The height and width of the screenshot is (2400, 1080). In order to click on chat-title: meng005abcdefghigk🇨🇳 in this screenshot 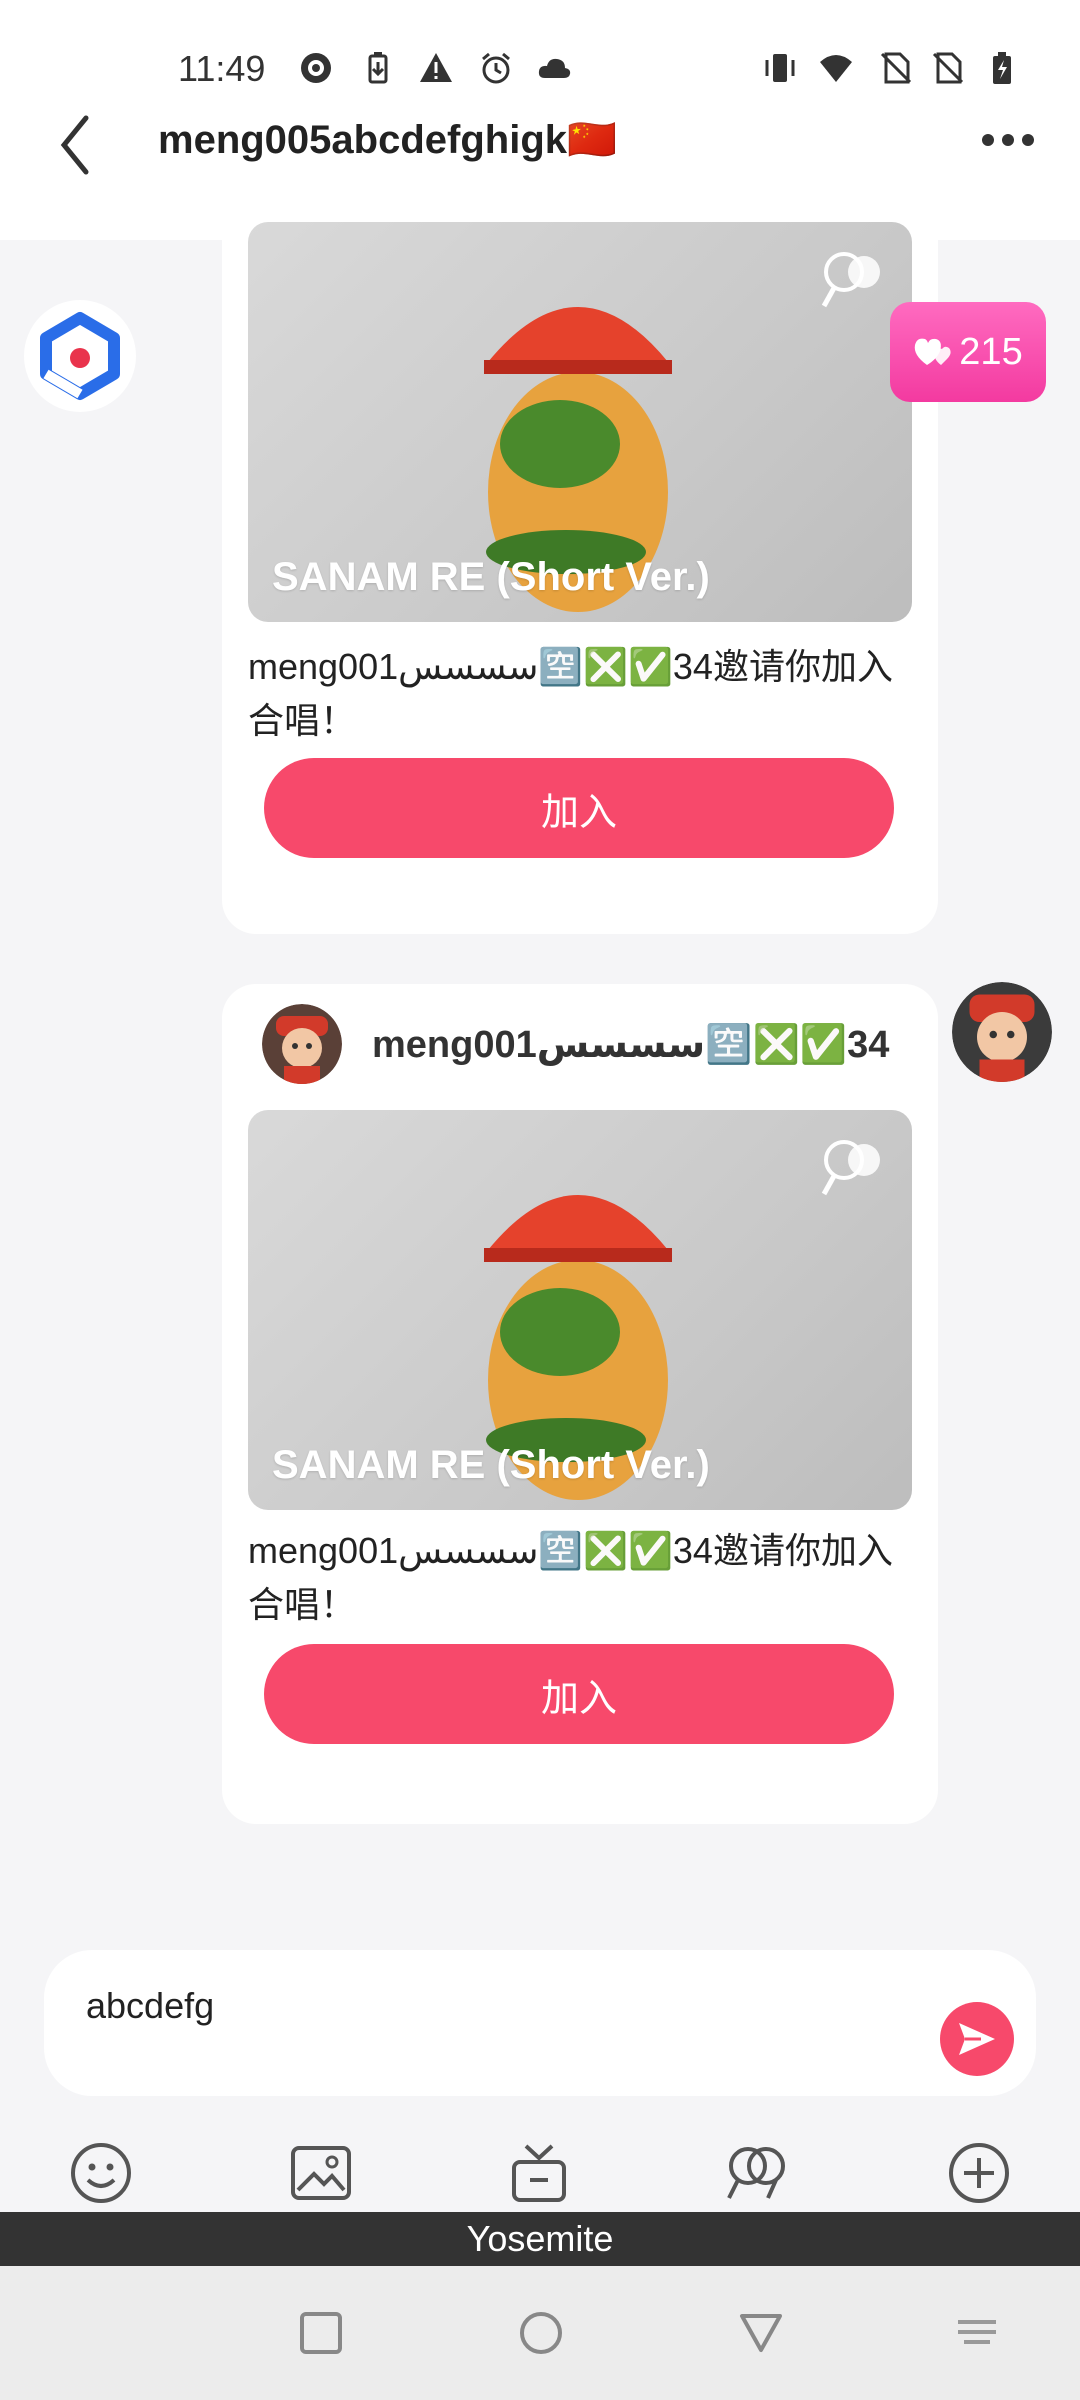, I will do `click(387, 140)`.